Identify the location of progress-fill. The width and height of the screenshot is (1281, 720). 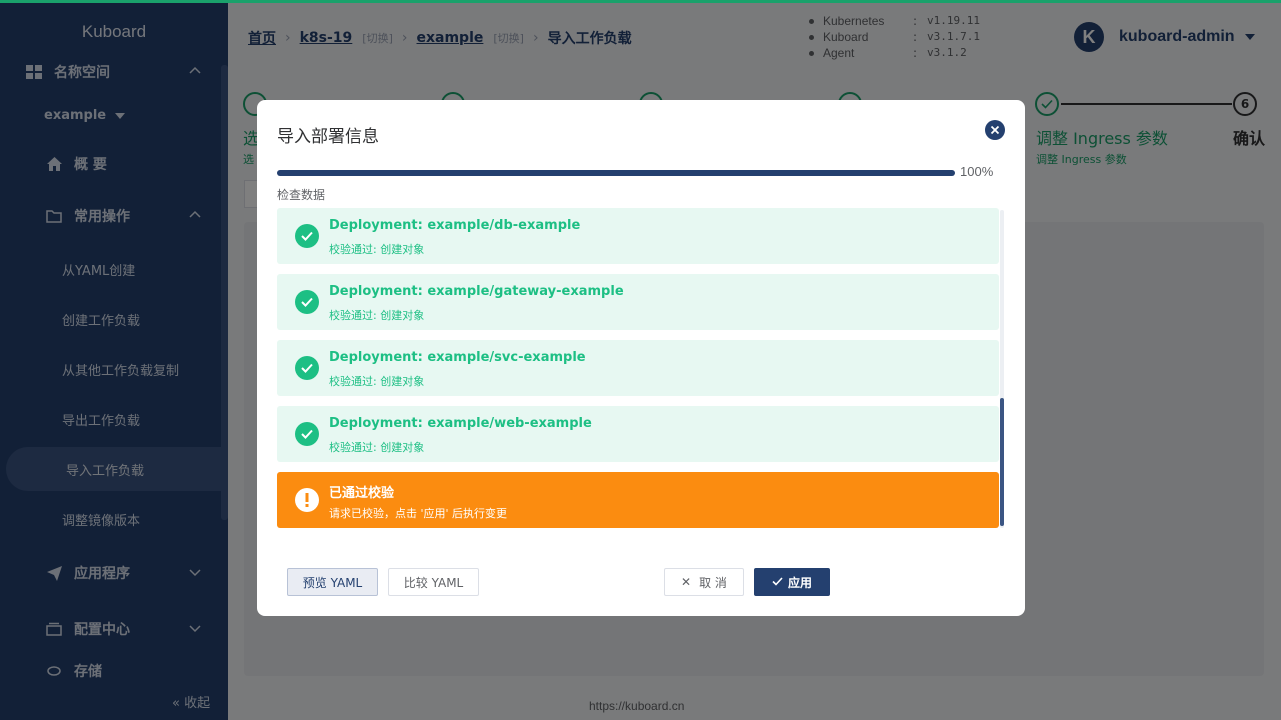
(616, 173).